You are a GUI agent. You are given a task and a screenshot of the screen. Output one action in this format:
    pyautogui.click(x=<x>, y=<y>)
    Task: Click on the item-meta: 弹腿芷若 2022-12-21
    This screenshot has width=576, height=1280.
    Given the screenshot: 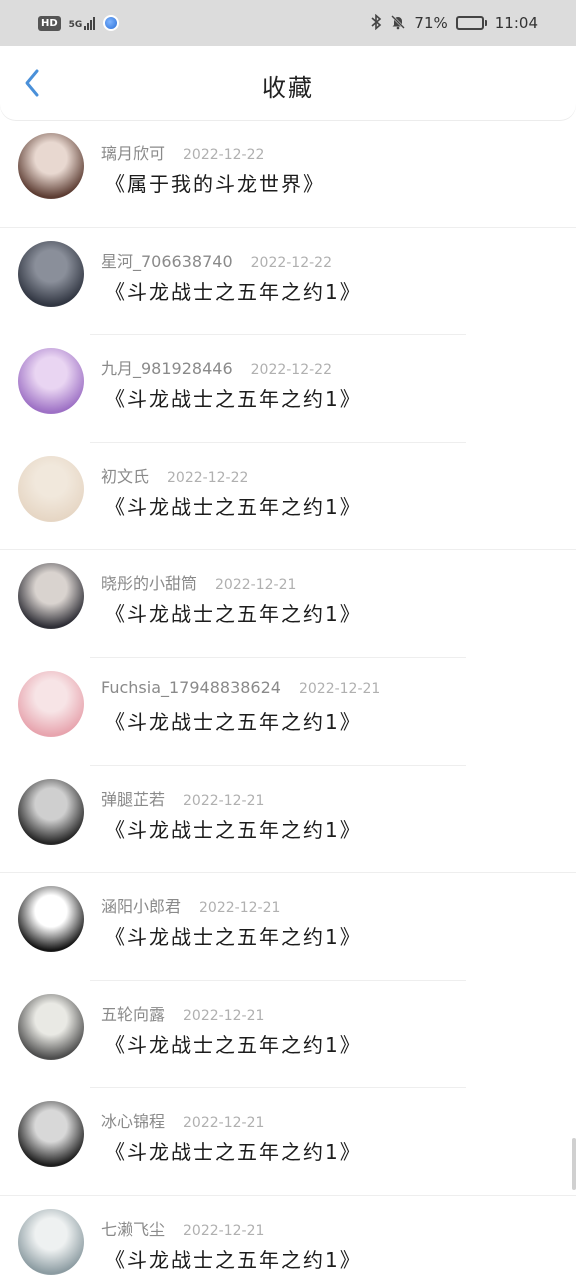 What is the action you would take?
    pyautogui.click(x=182, y=798)
    